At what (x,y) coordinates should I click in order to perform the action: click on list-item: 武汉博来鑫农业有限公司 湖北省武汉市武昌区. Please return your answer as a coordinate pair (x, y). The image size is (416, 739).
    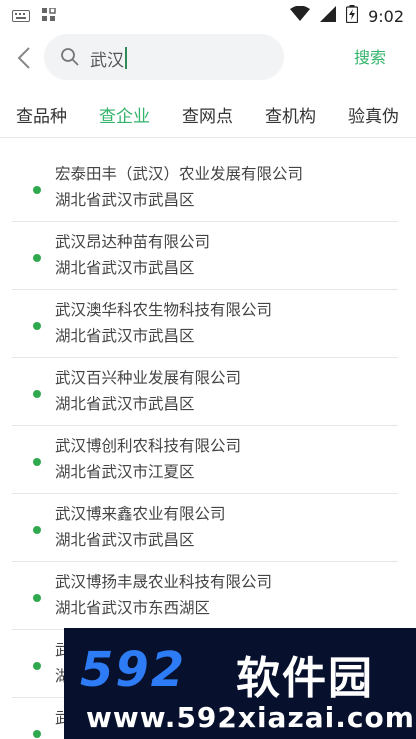
    Looking at the image, I should click on (205, 528).